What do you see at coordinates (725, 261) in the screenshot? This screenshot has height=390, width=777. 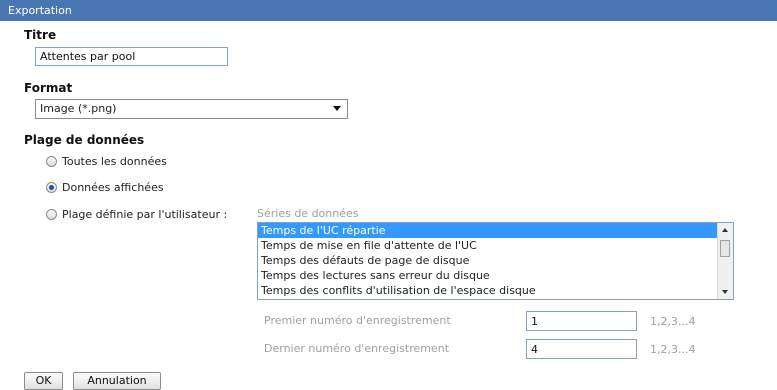 I see `series-scrollbar` at bounding box center [725, 261].